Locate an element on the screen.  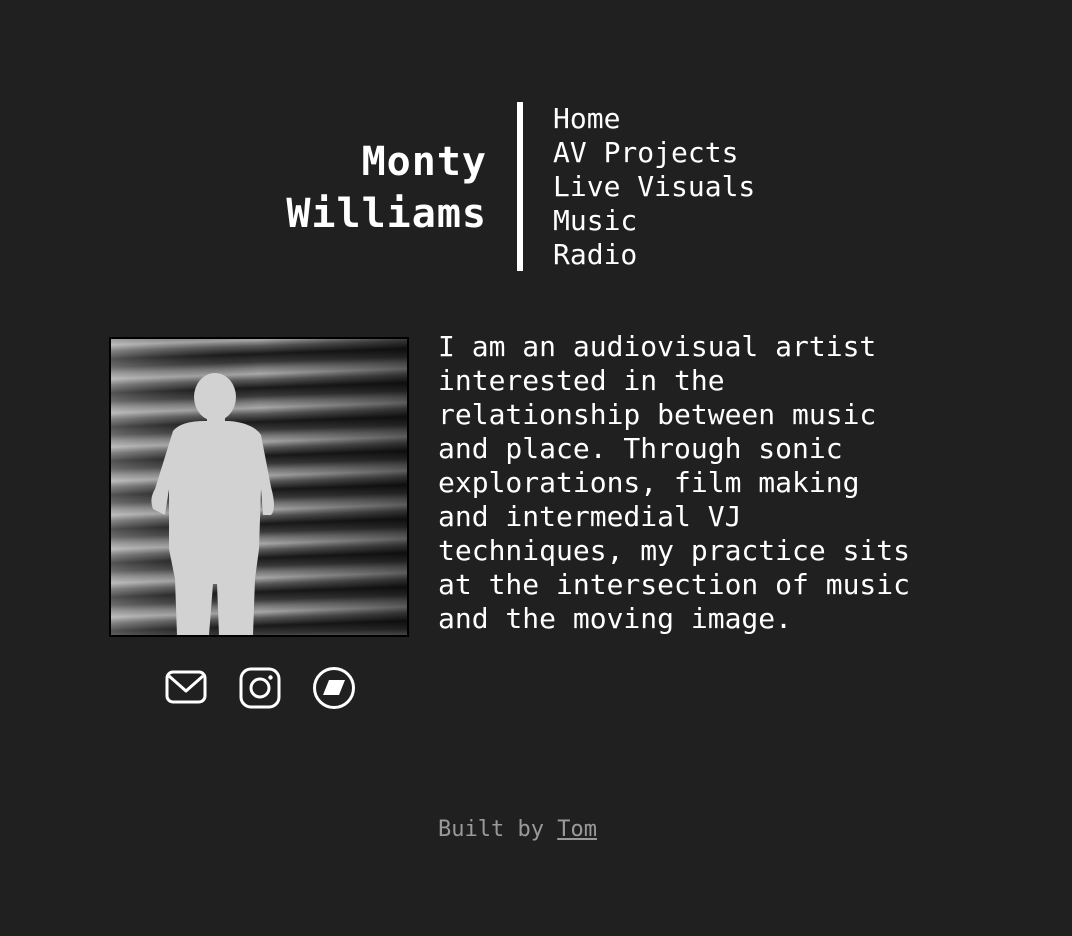
portrait-image is located at coordinates (259, 487).